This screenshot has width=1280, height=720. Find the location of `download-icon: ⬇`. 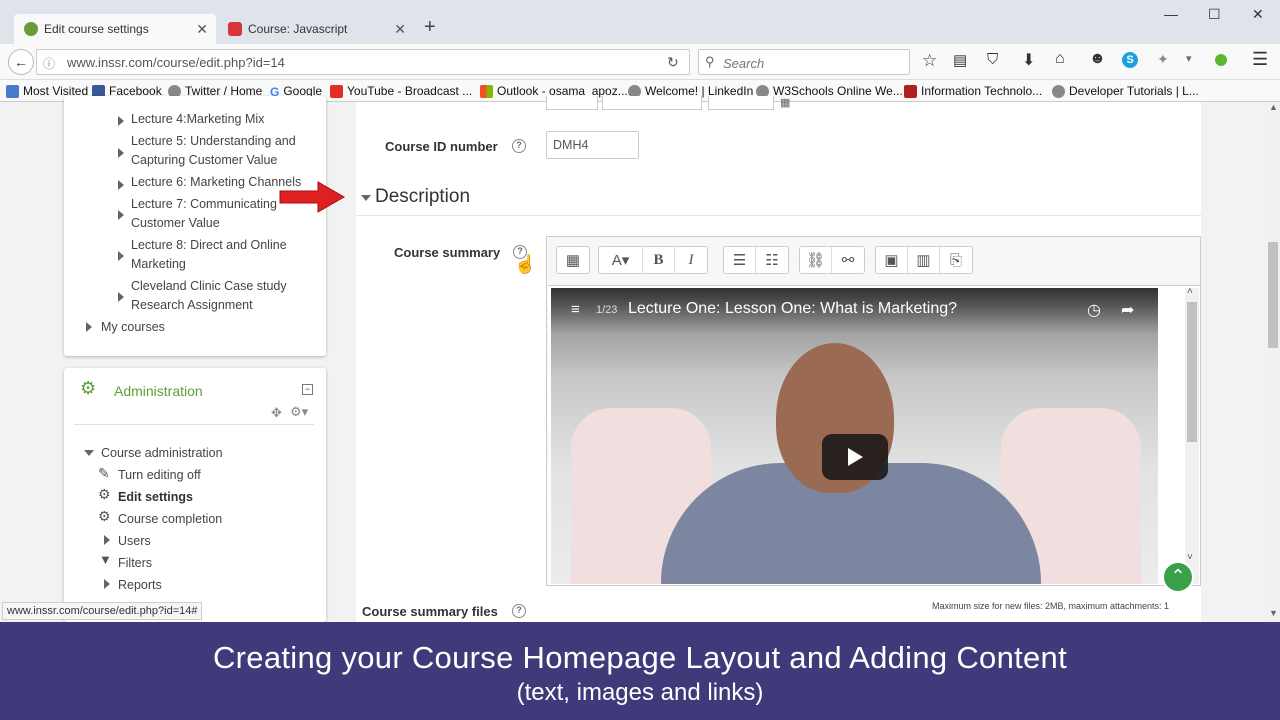

download-icon: ⬇ is located at coordinates (1028, 60).